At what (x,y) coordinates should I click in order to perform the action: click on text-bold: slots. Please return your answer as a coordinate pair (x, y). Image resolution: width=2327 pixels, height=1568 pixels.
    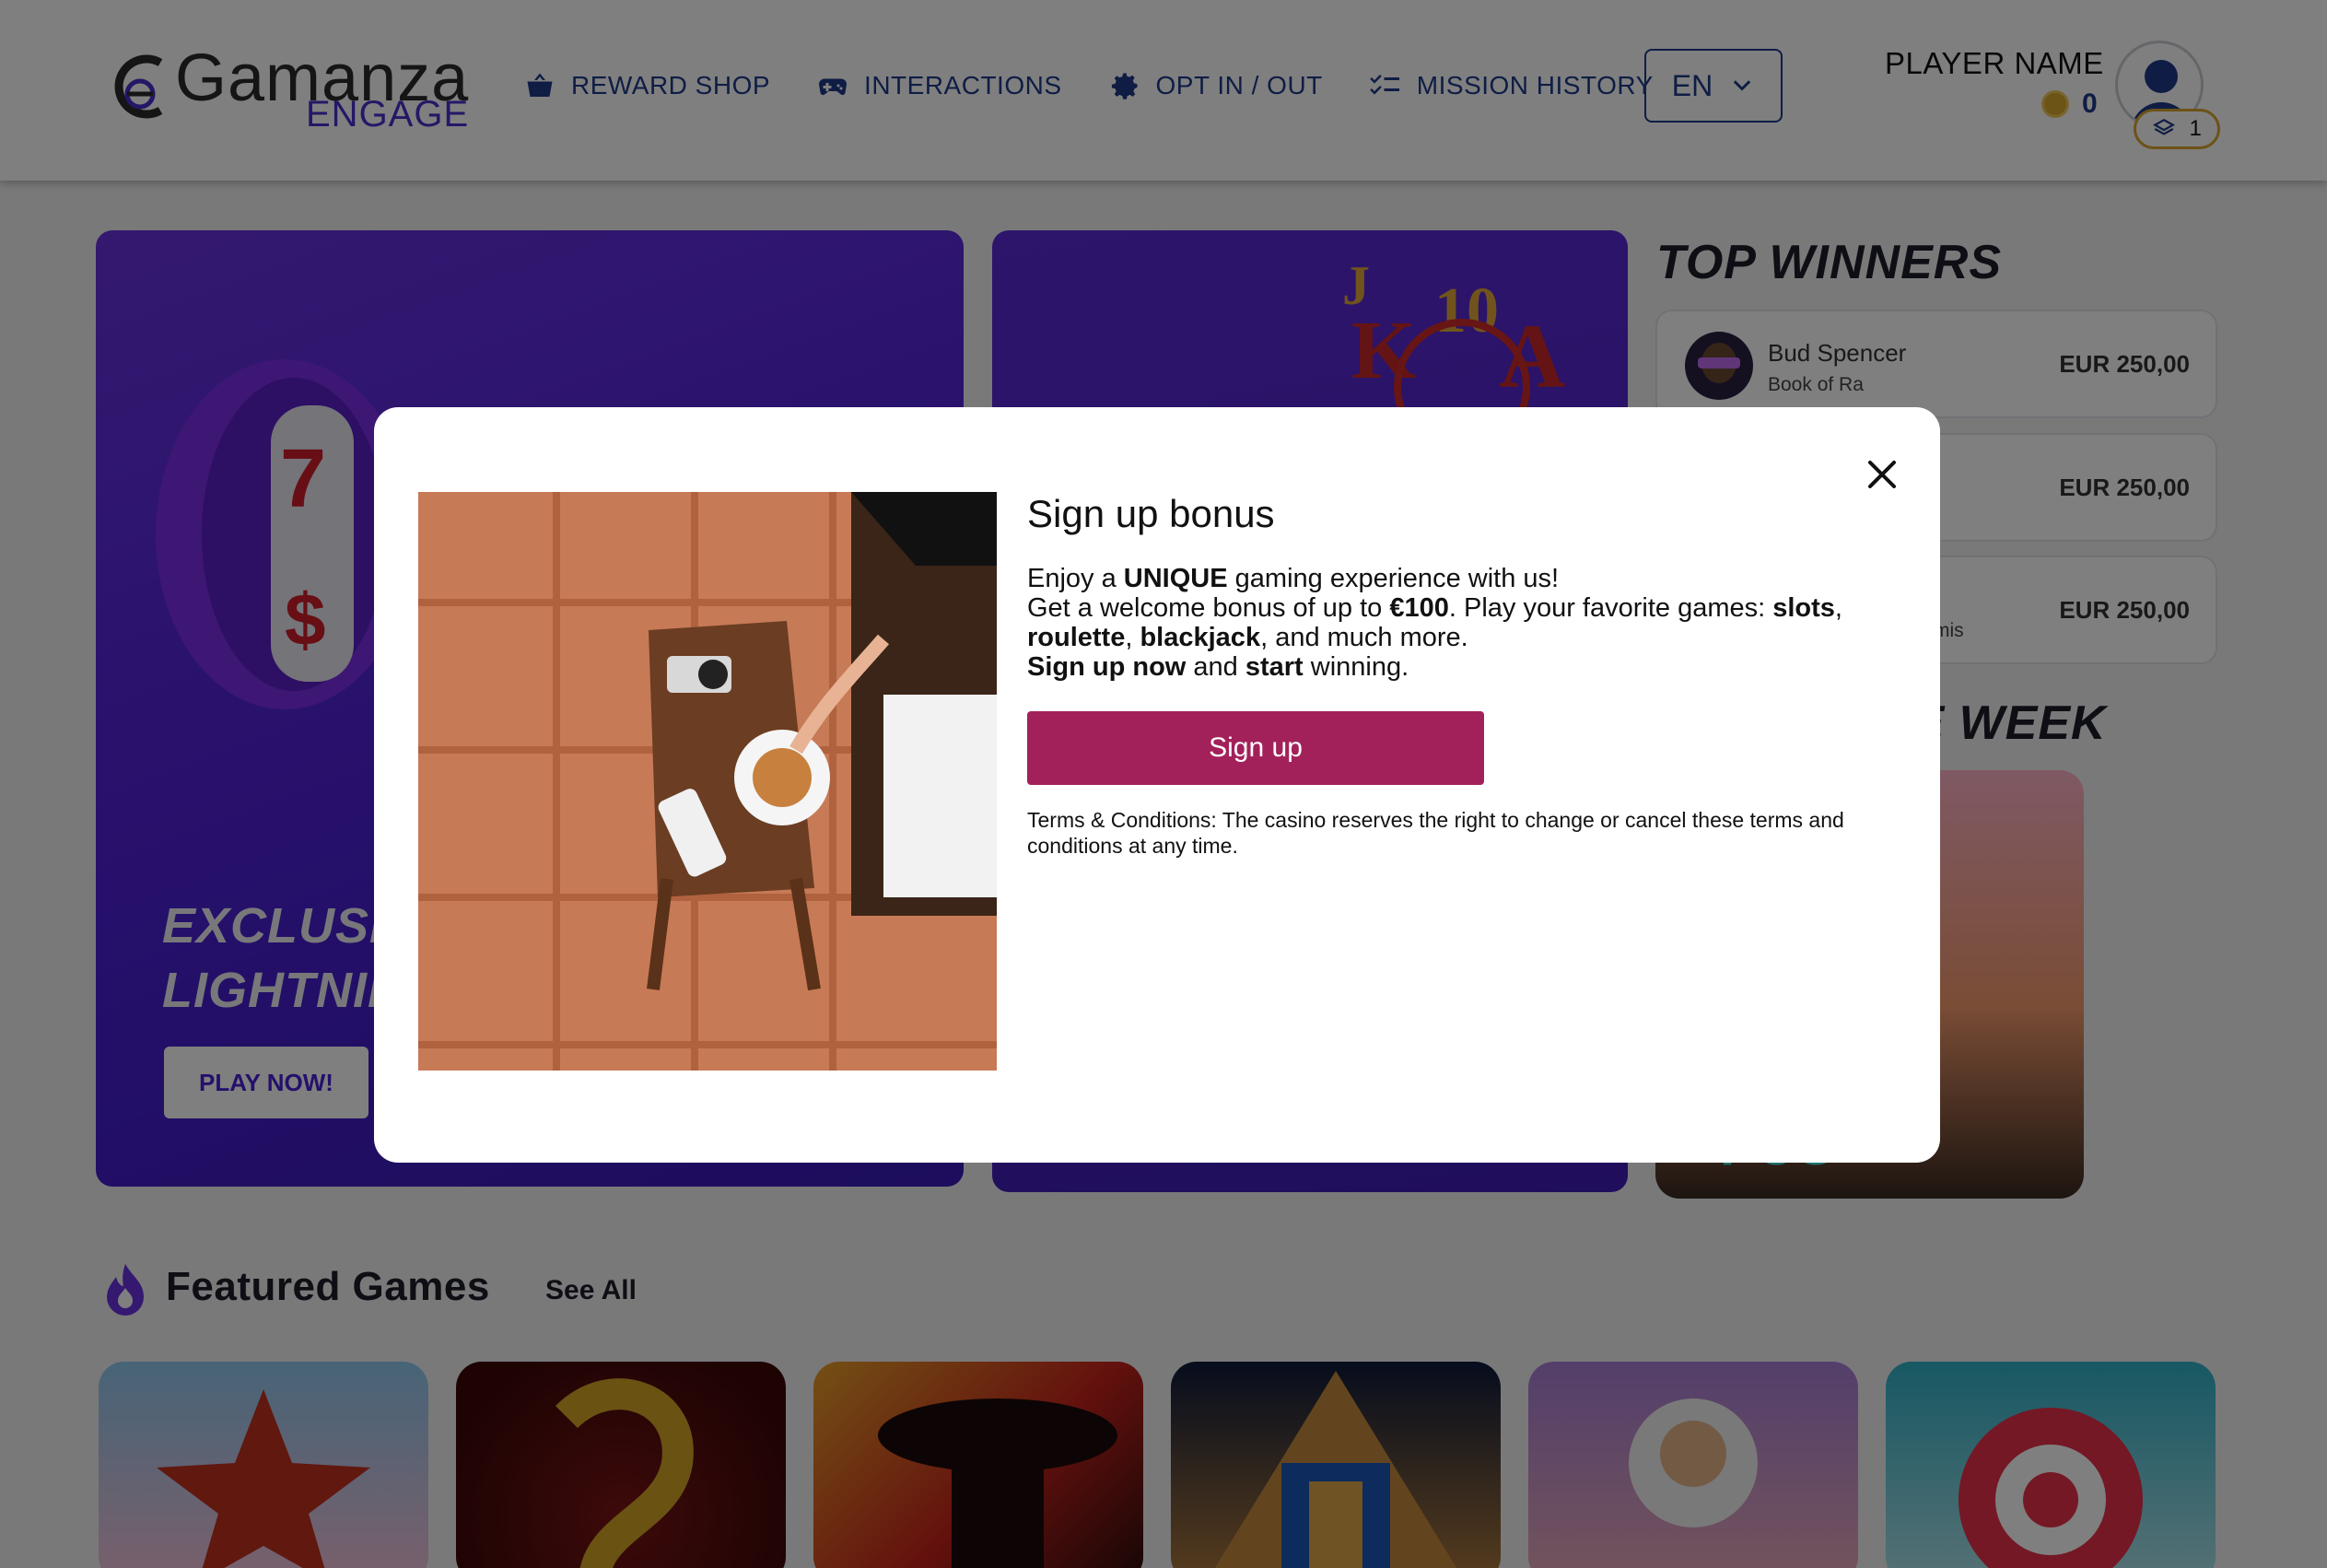
    Looking at the image, I should click on (1804, 608).